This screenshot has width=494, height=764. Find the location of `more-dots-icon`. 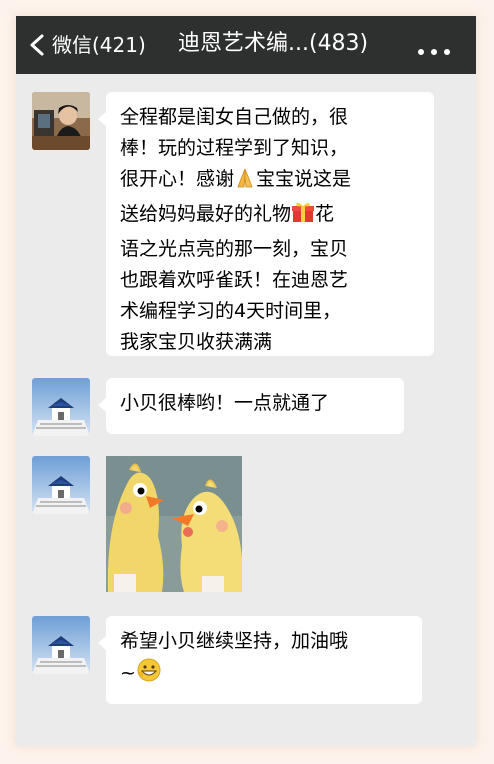

more-dots-icon is located at coordinates (438, 47).